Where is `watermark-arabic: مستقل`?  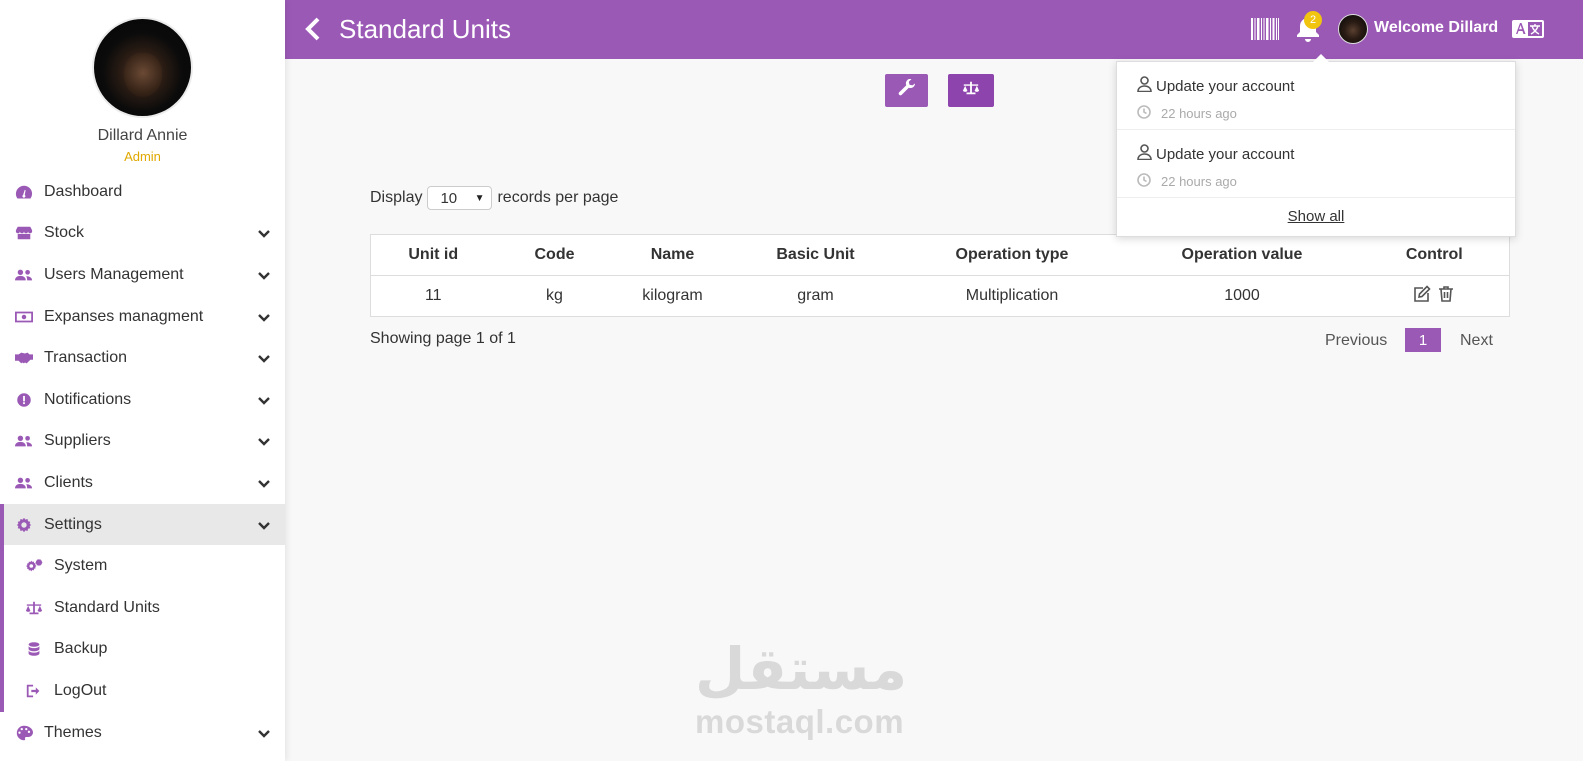 watermark-arabic: مستقل is located at coordinates (801, 669).